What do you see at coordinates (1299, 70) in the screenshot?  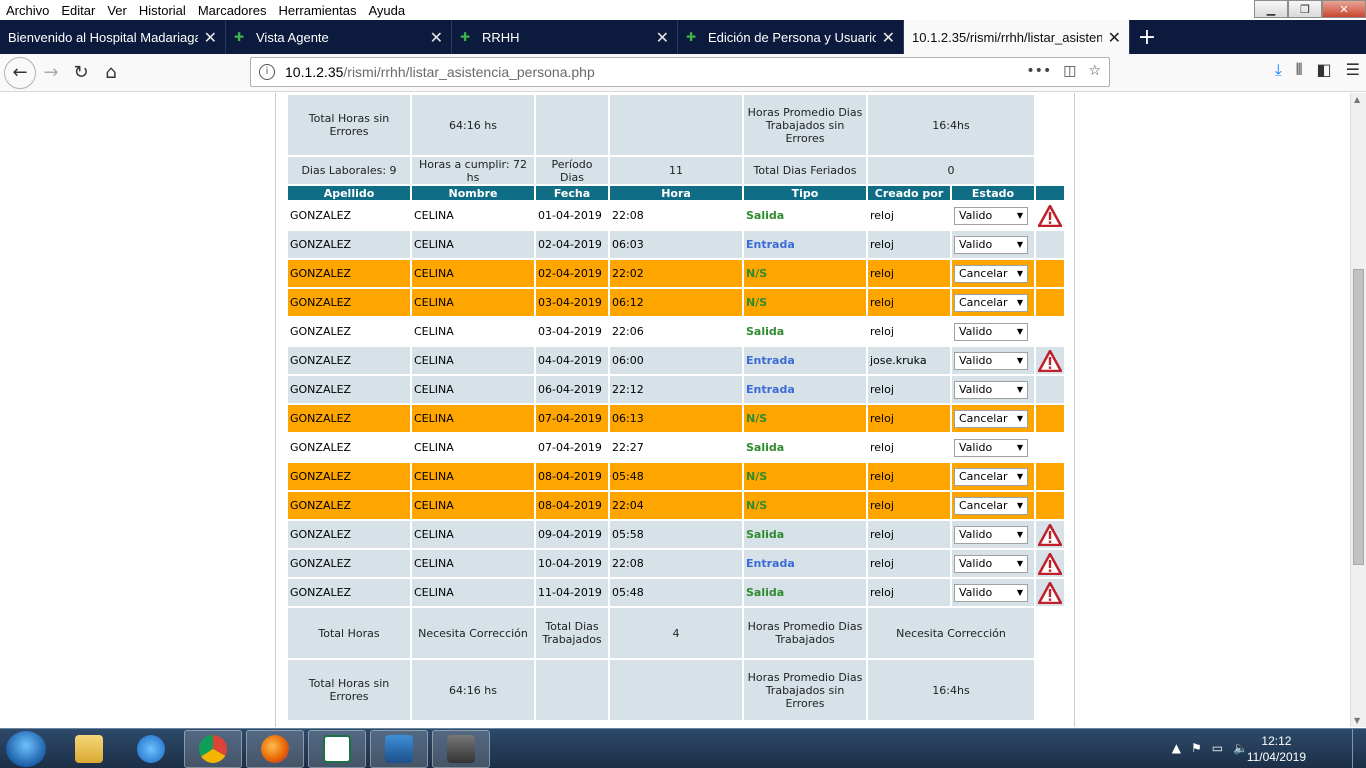 I see `library-icon: ⫴` at bounding box center [1299, 70].